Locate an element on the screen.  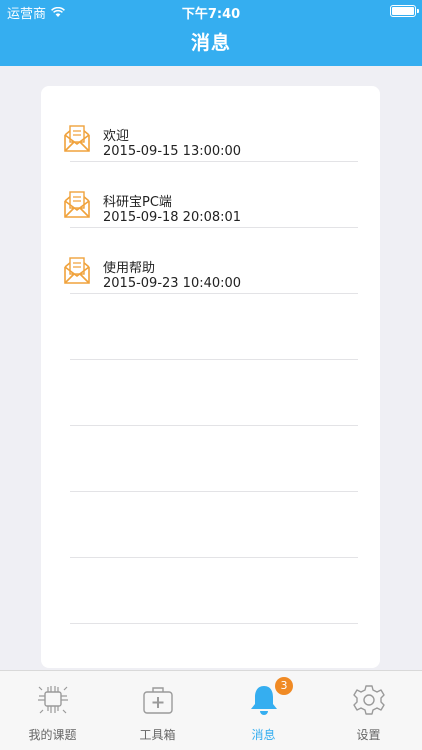
tab-toolbox: 工具箱 is located at coordinates (157, 710).